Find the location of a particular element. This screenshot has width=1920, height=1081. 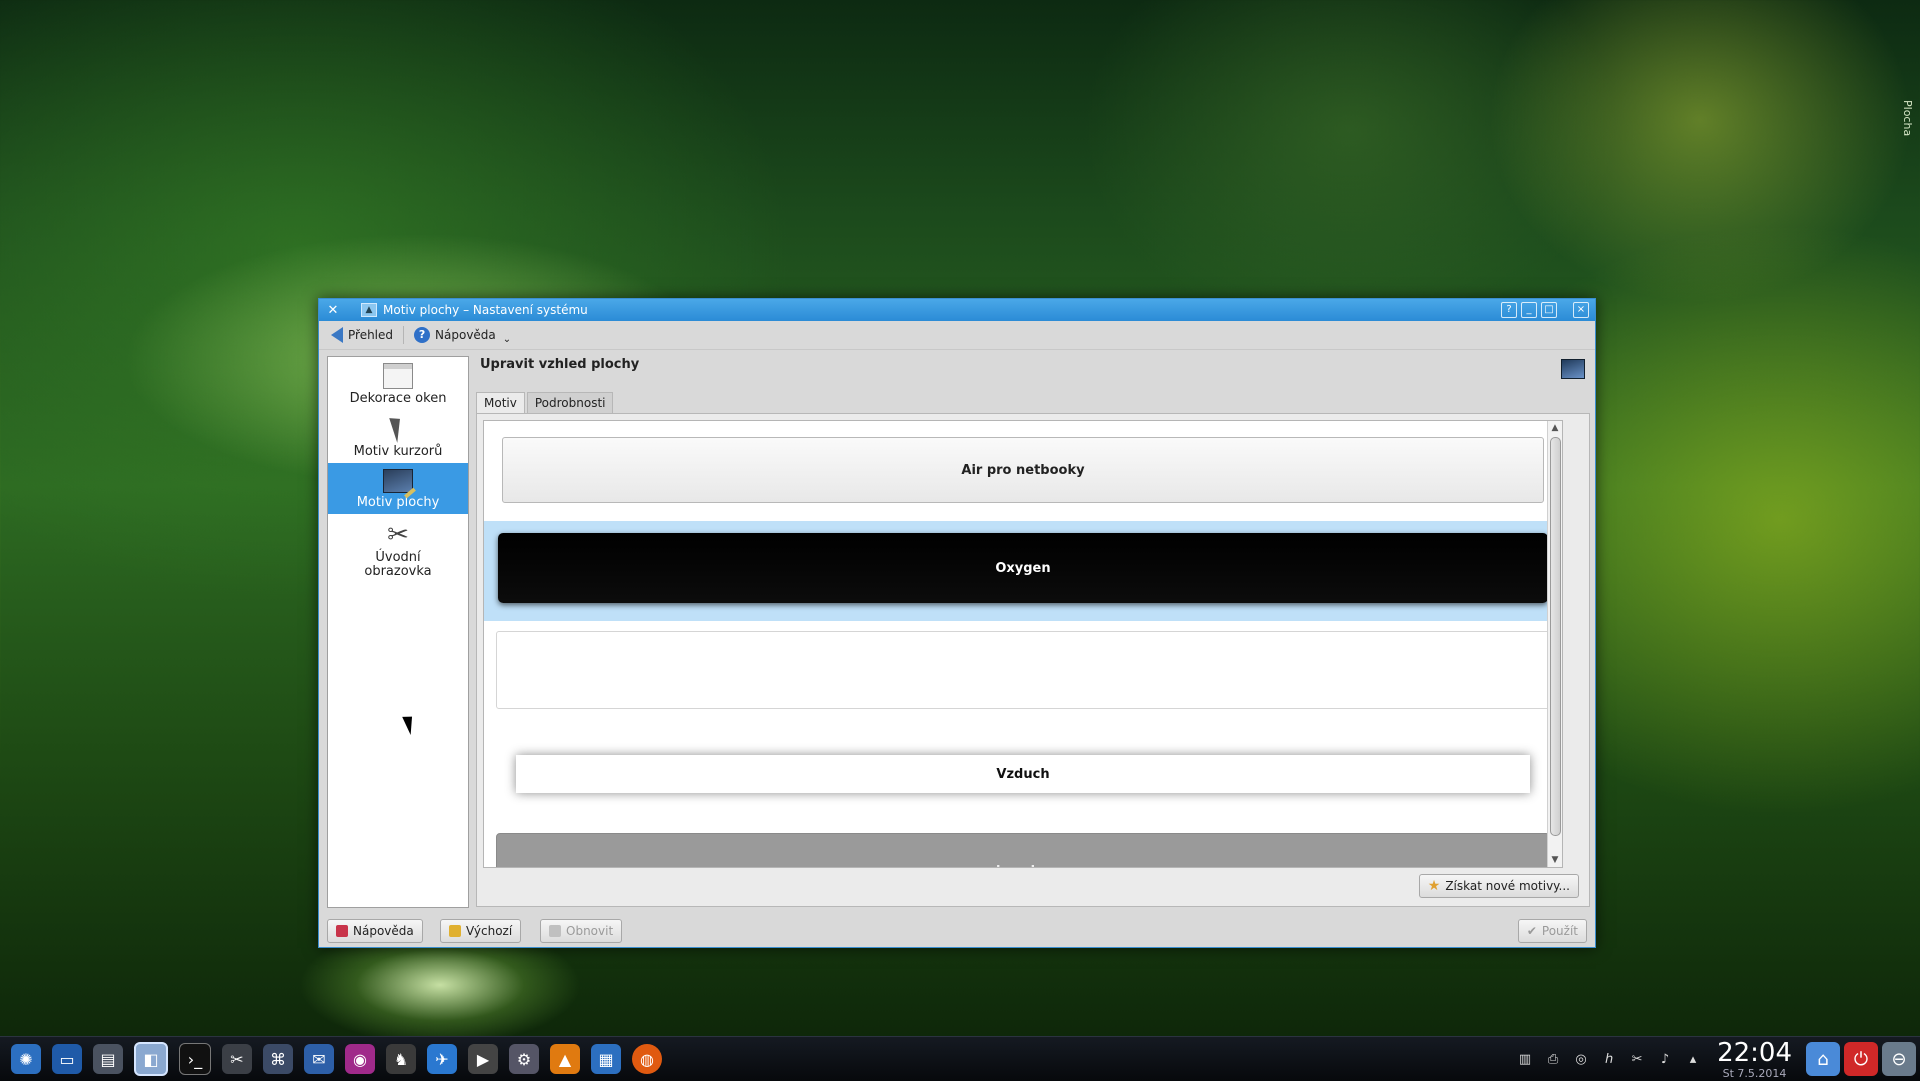

clipboard-icon: ✂ is located at coordinates (1637, 1059).